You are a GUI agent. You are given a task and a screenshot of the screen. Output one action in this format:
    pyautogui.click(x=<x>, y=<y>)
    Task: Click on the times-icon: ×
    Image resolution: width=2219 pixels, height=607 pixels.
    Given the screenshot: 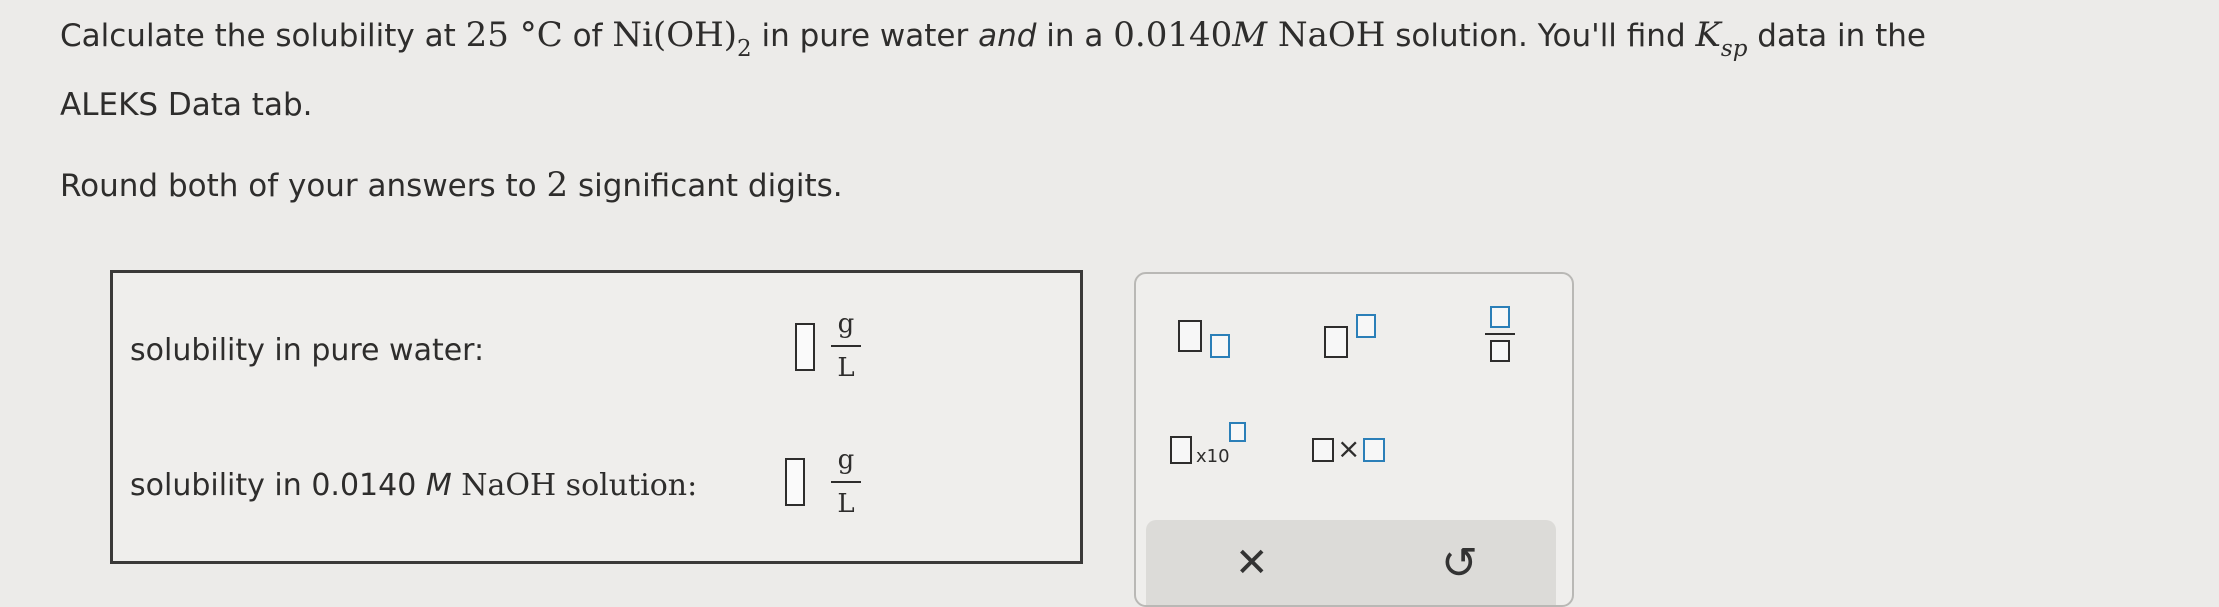 What is the action you would take?
    pyautogui.click(x=1349, y=448)
    